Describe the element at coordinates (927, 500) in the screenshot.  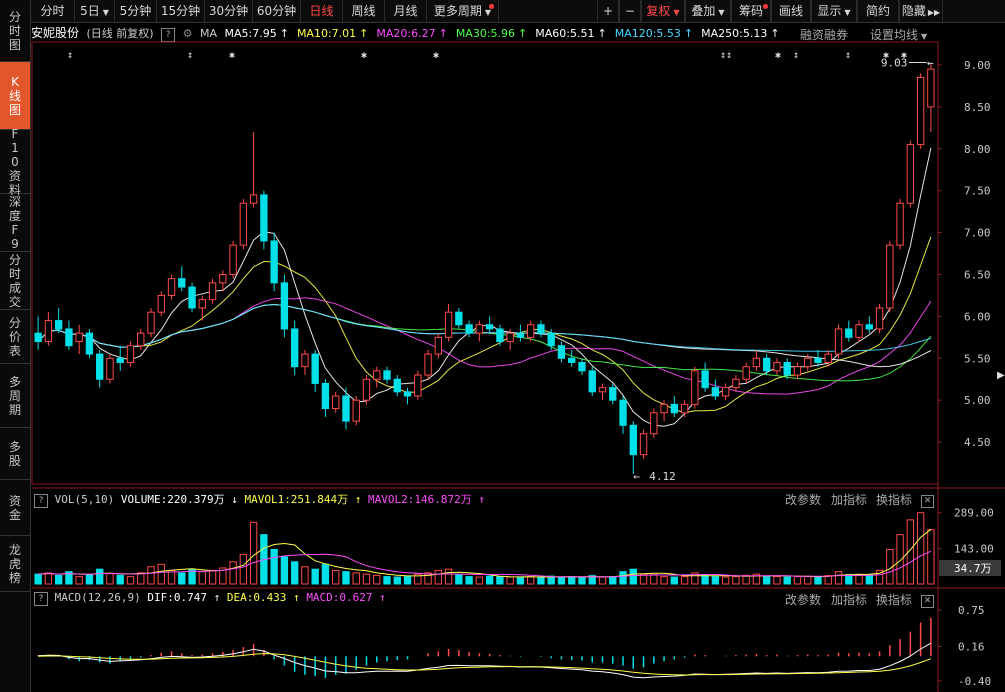
I see `vol-close-icon: ✕` at that location.